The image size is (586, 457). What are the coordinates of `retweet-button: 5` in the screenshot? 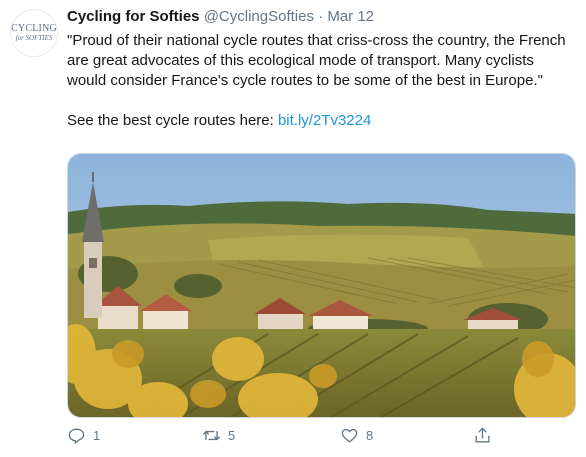 It's located at (218, 435).